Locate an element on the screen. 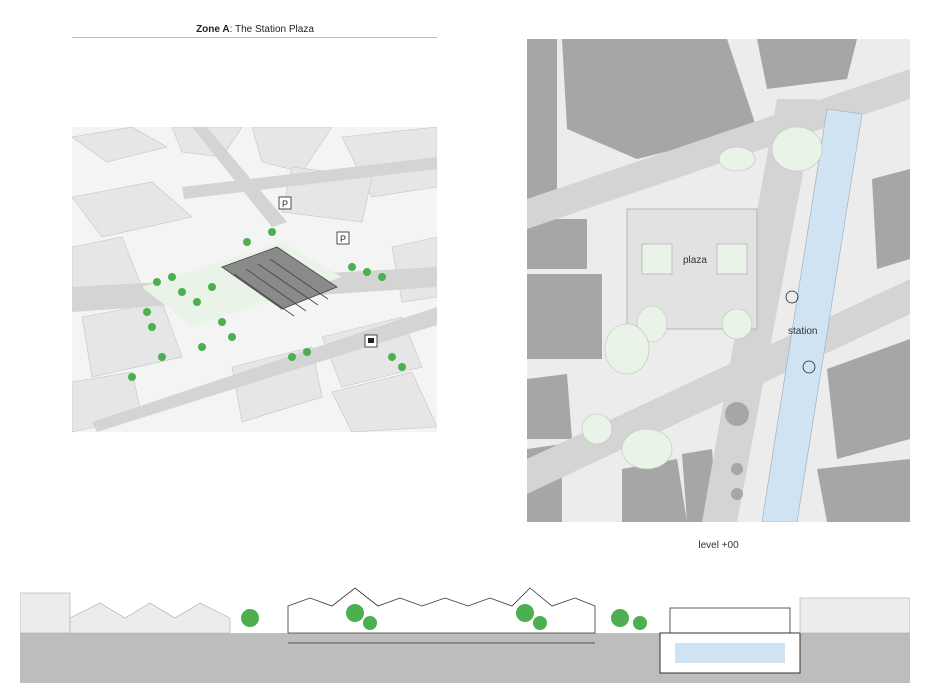 This screenshot has height=698, width=930. page-title: Zone A: The Station Plaza is located at coordinates (255, 29).